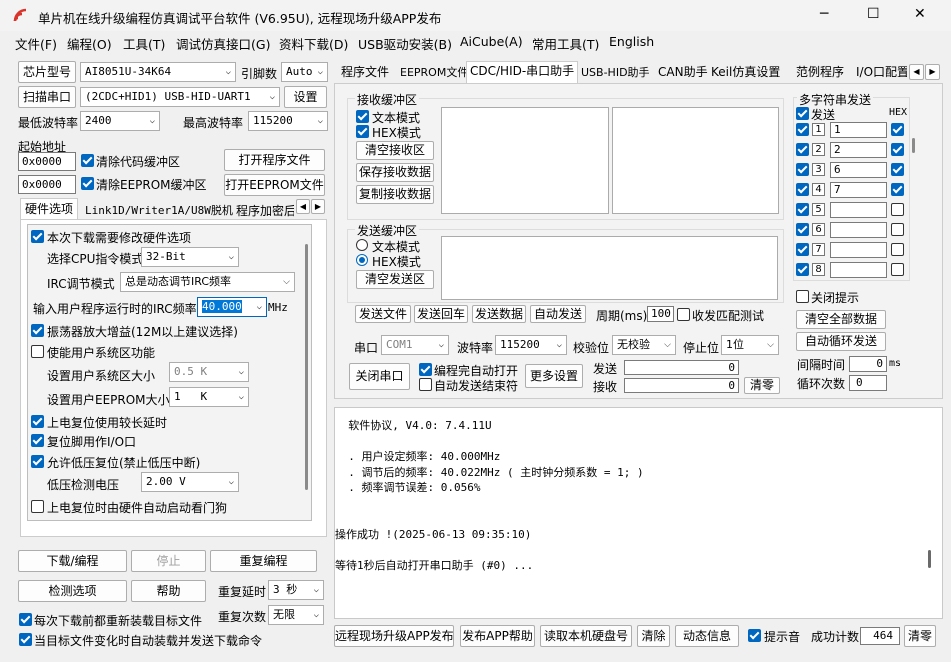  Describe the element at coordinates (37, 421) in the screenshot. I see `long-reset-checkbox` at that location.